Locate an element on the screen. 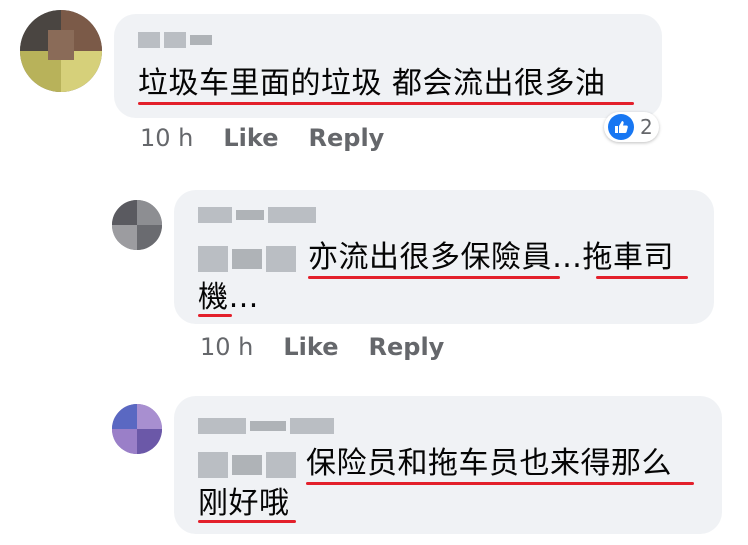 The height and width of the screenshot is (545, 748). reaction-summary: 2 is located at coordinates (631, 127).